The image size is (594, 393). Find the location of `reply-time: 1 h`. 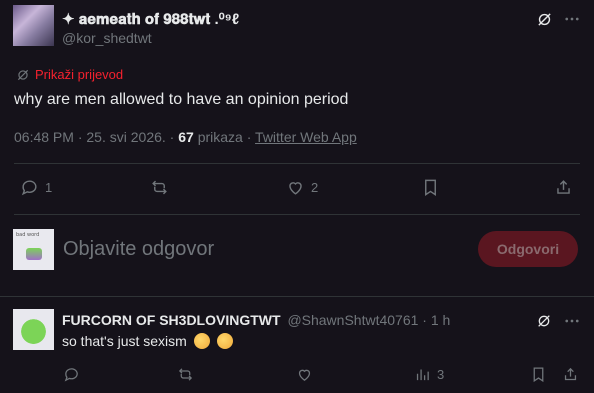

reply-time: 1 h is located at coordinates (440, 320).